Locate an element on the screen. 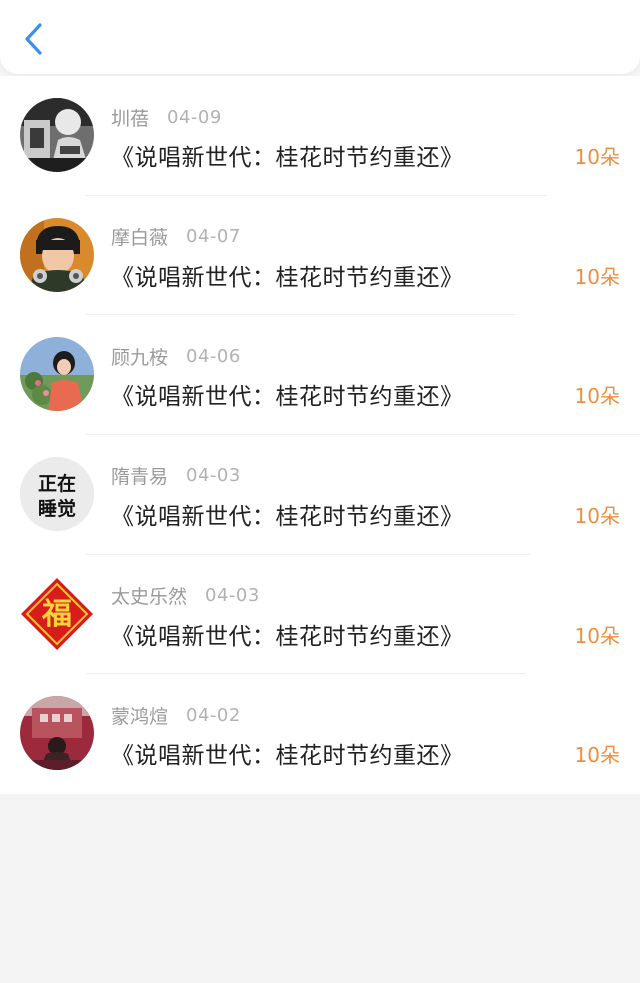  record-date: 04-09 is located at coordinates (194, 117).